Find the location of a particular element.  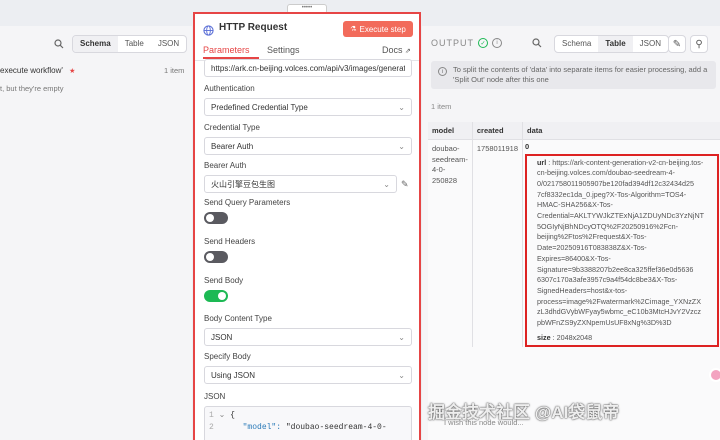

json-line-2: 2 "model": "doubao-seedream-4-0- is located at coordinates (308, 428).